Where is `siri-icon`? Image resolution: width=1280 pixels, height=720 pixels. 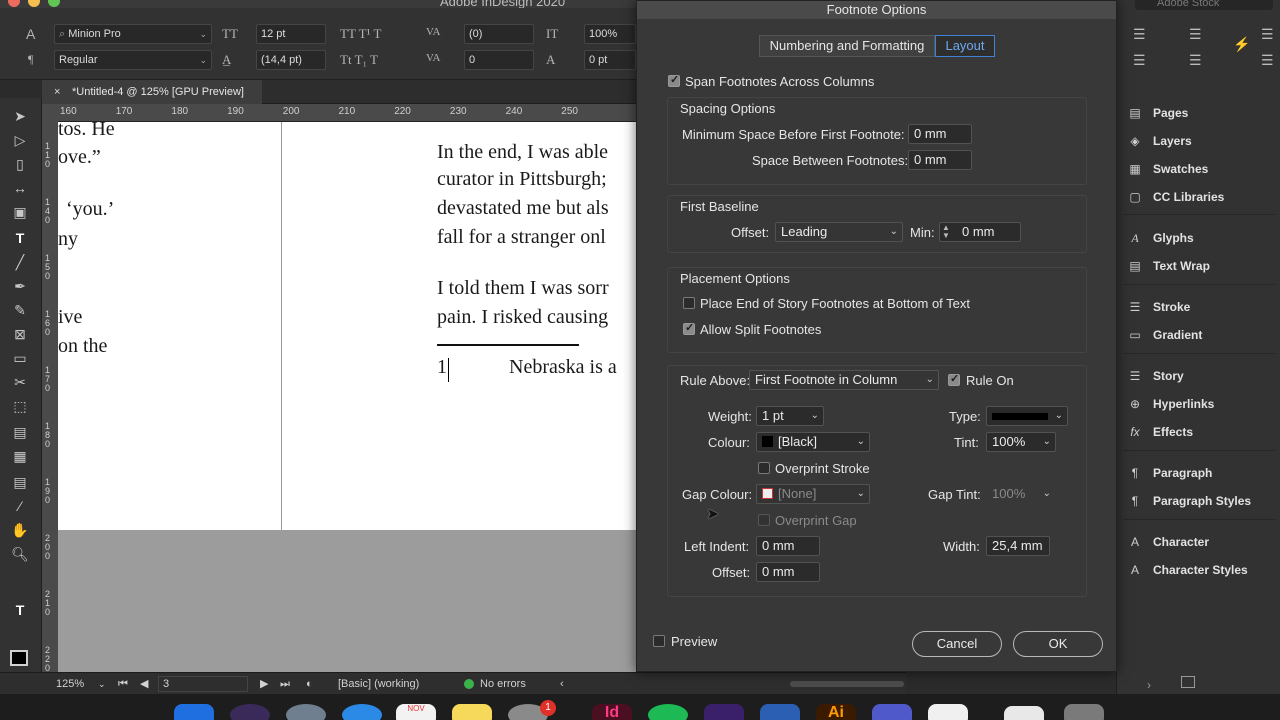 siri-icon is located at coordinates (250, 712).